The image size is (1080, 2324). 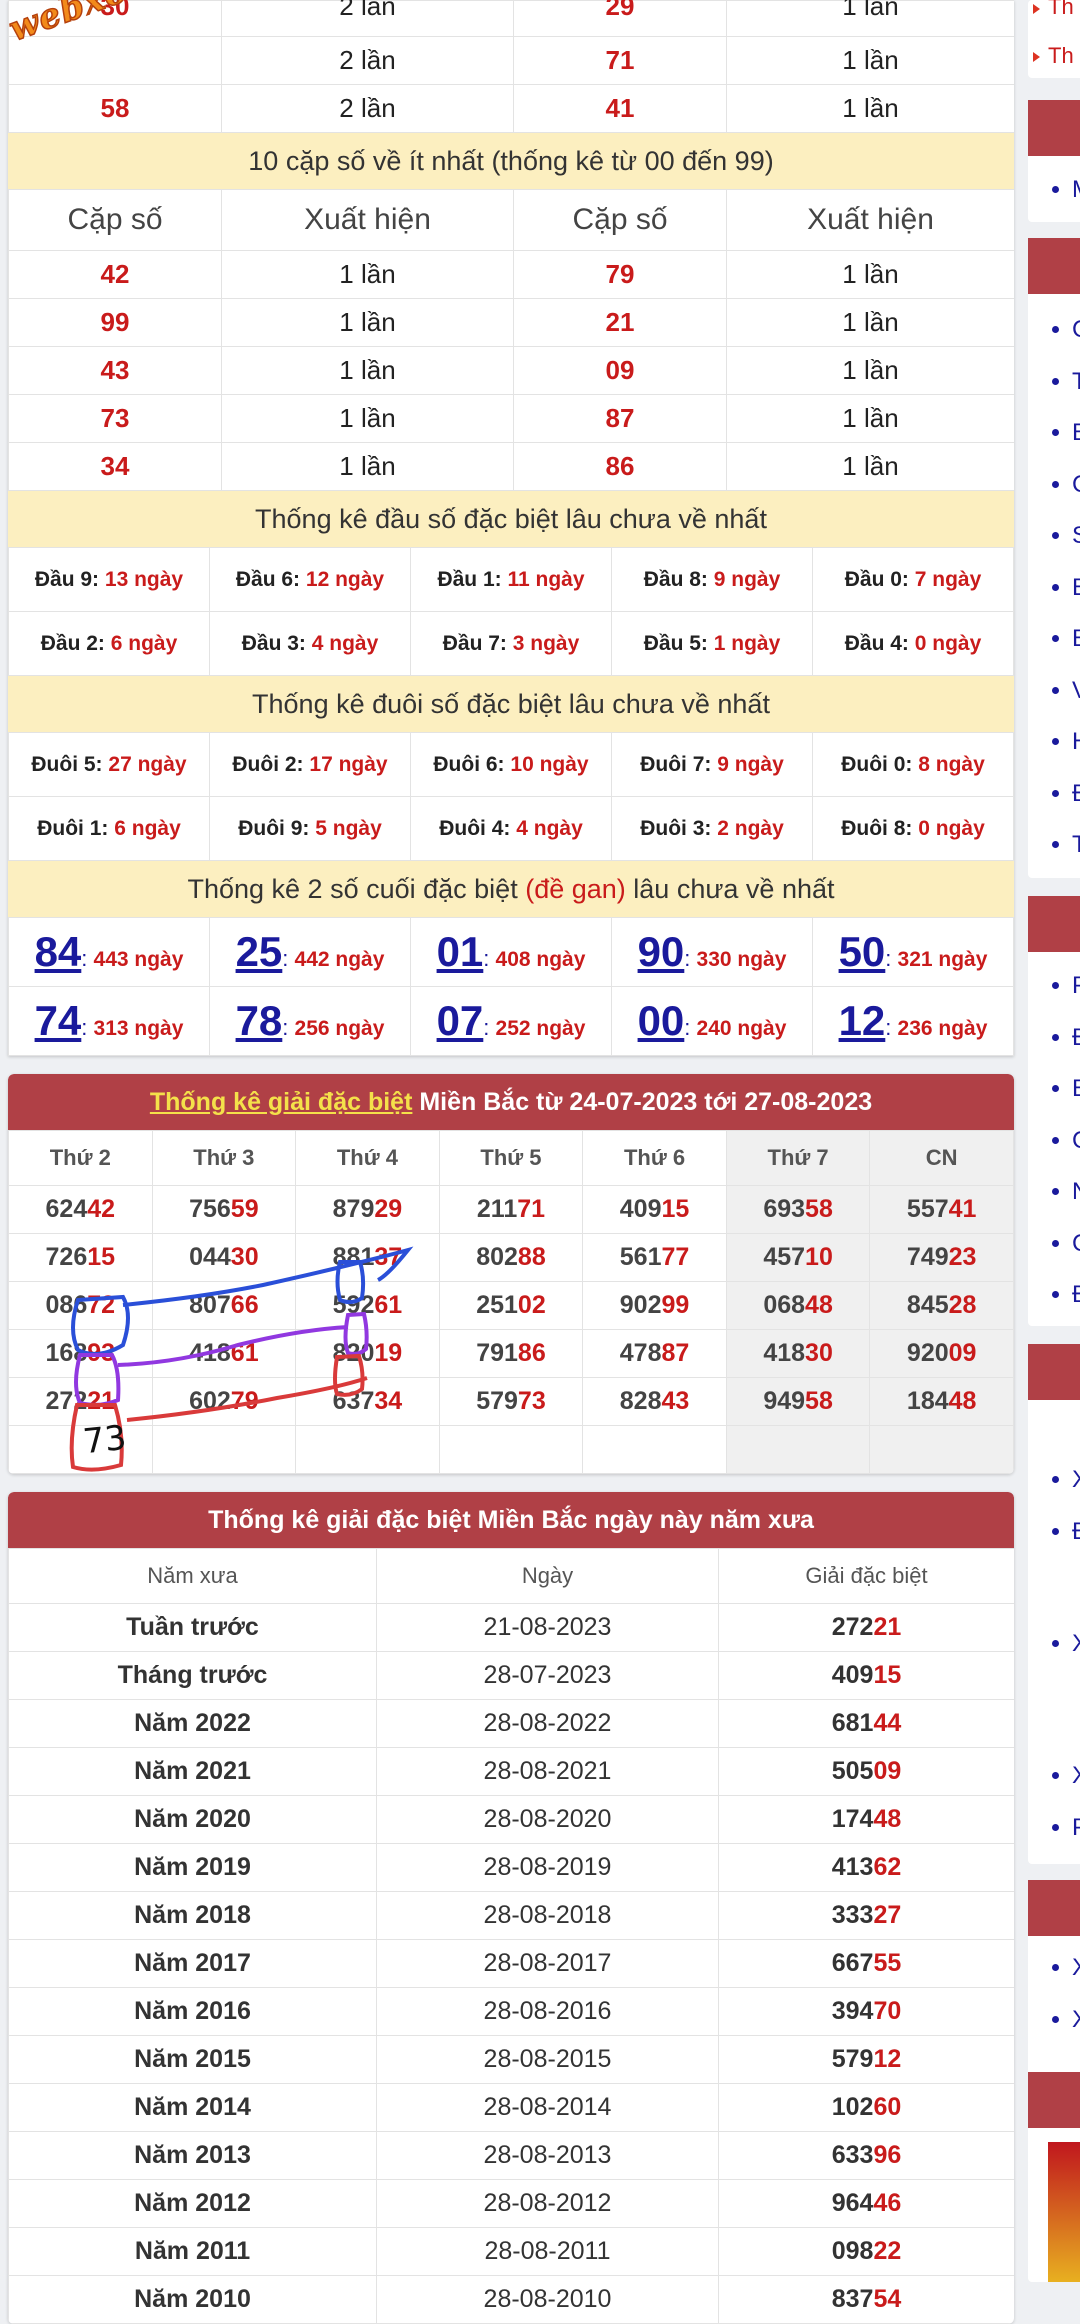 I want to click on prize-prefix: 409, so click(x=852, y=1675).